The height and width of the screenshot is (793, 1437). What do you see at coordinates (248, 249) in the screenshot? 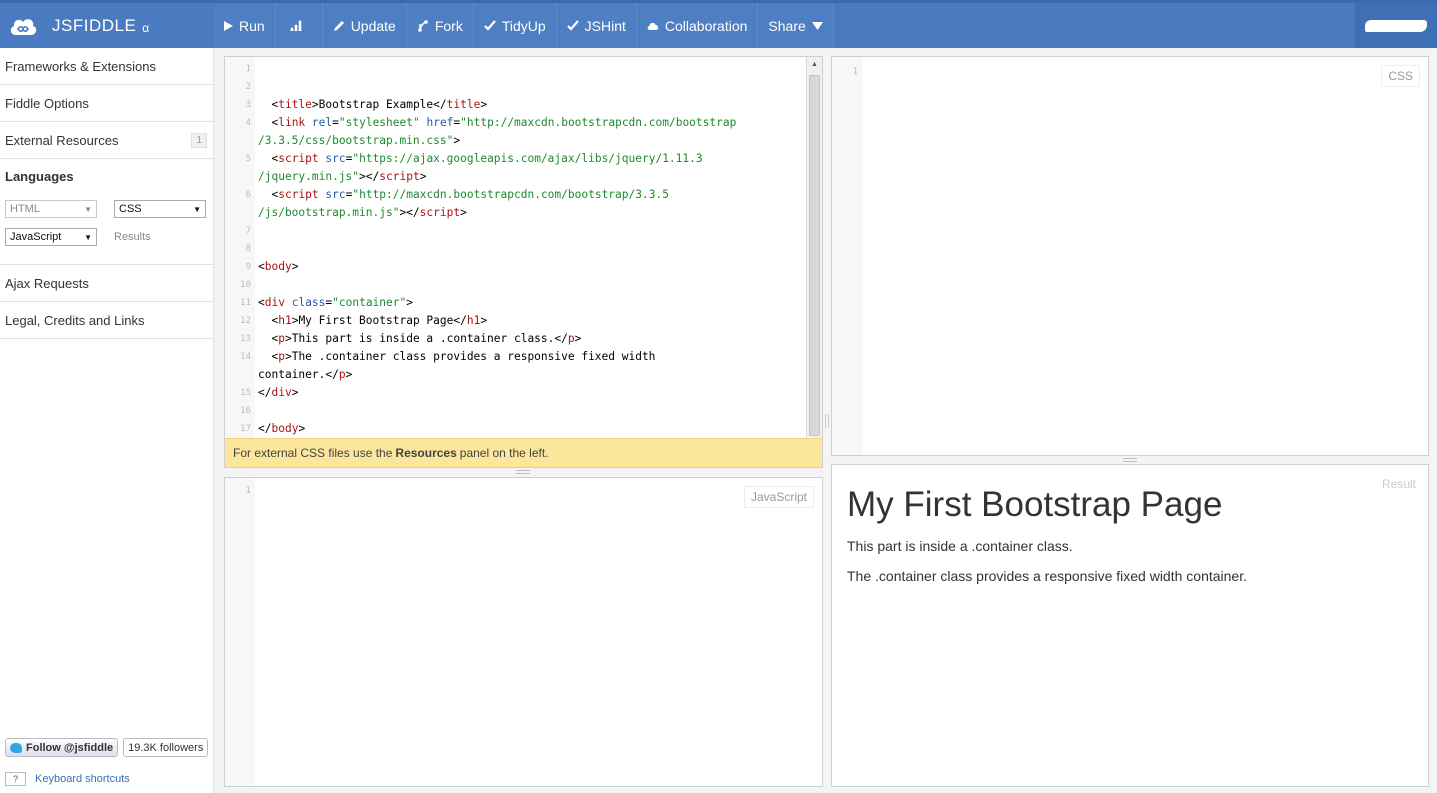
I see `line-number: 8` at bounding box center [248, 249].